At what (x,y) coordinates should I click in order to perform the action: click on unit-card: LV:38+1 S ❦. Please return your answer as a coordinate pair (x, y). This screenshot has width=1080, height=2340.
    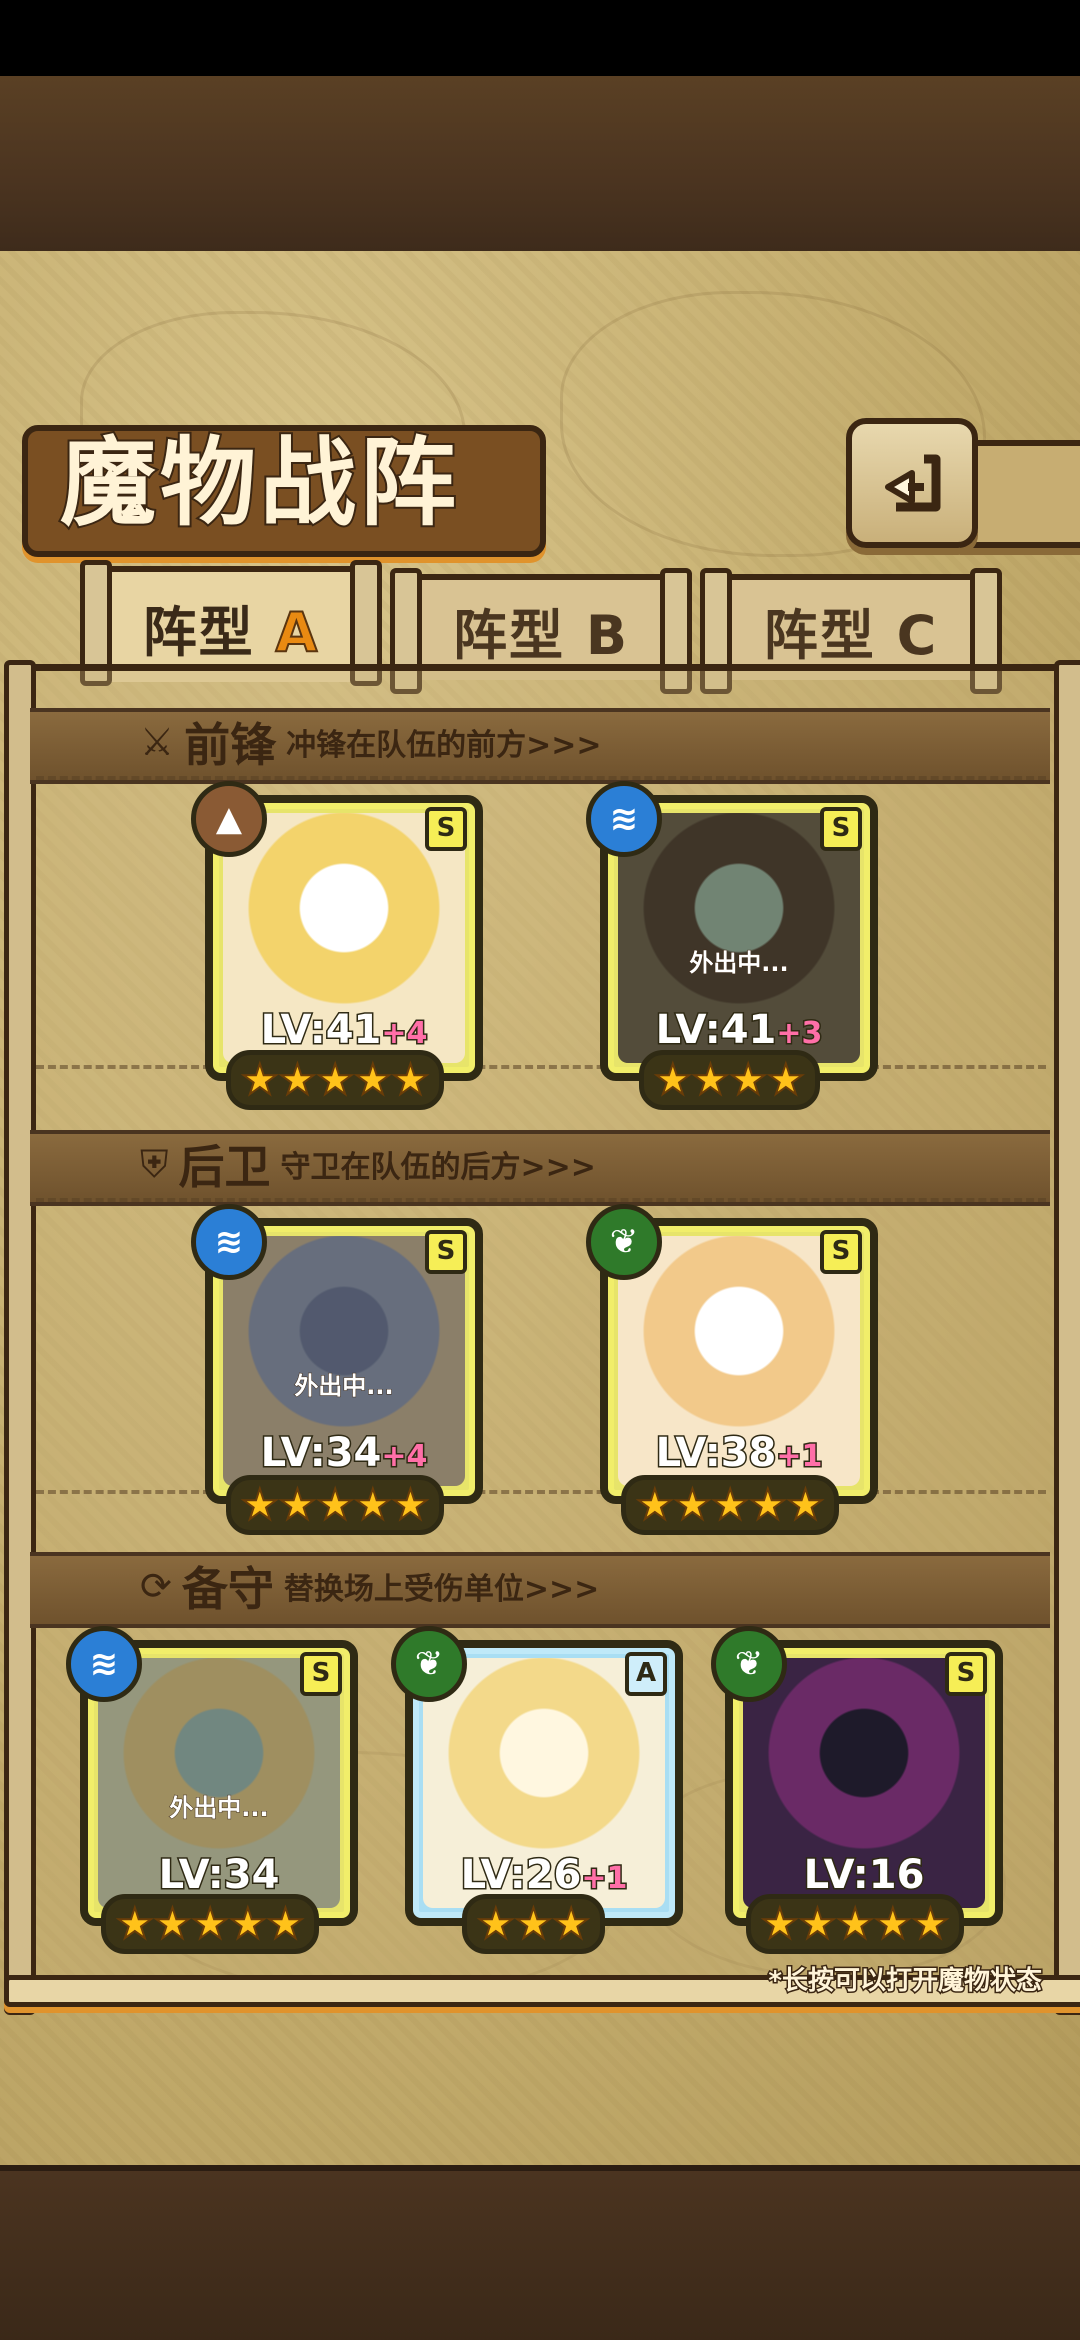
    Looking at the image, I should click on (732, 1354).